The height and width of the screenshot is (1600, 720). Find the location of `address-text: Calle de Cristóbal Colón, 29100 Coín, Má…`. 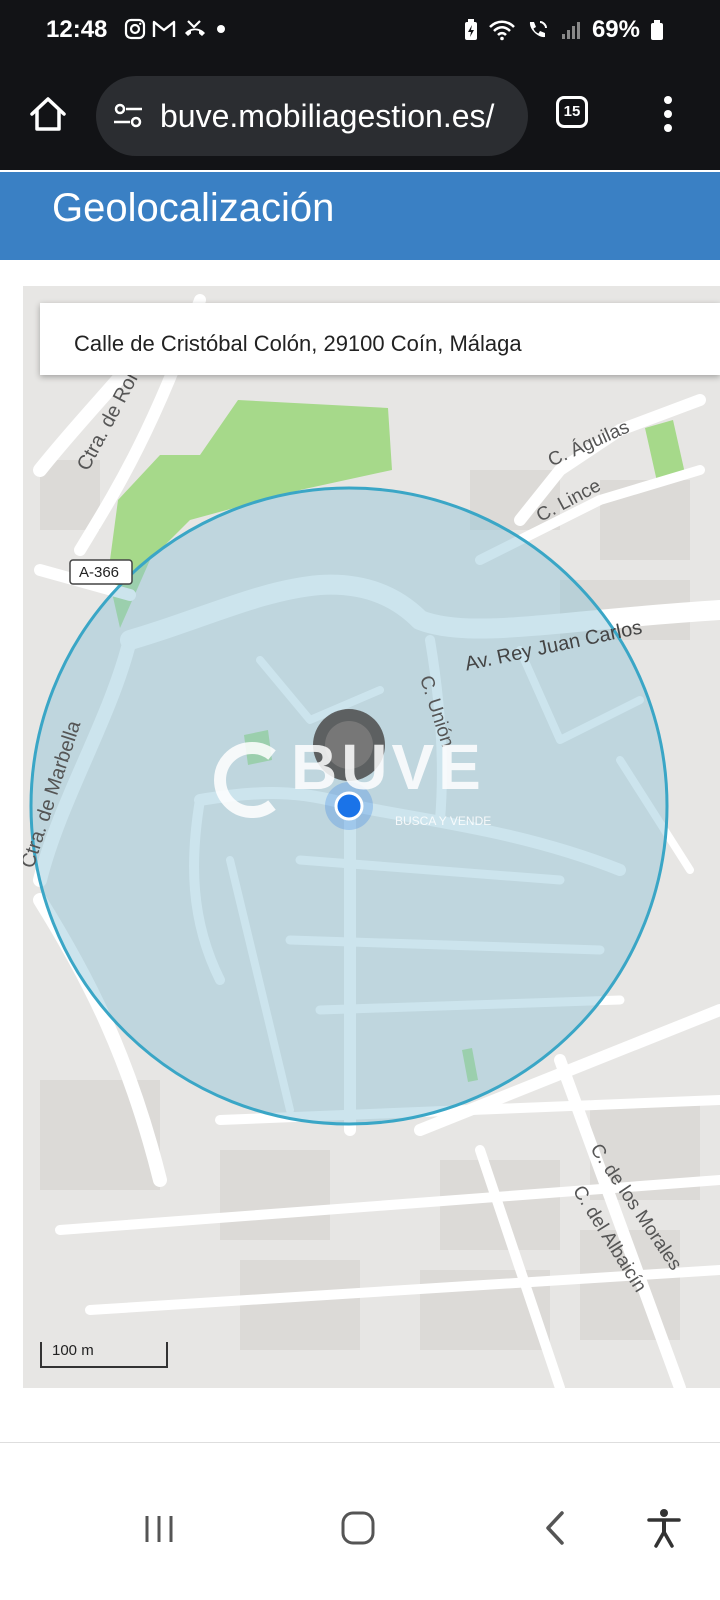

address-text: Calle de Cristóbal Colón, 29100 Coín, Má… is located at coordinates (298, 344).